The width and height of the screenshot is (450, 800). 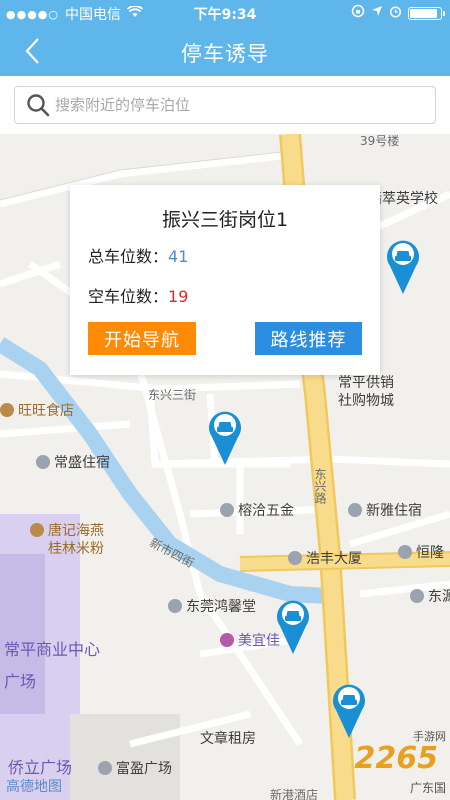 I want to click on empty-spaces-value: 19, so click(x=178, y=296).